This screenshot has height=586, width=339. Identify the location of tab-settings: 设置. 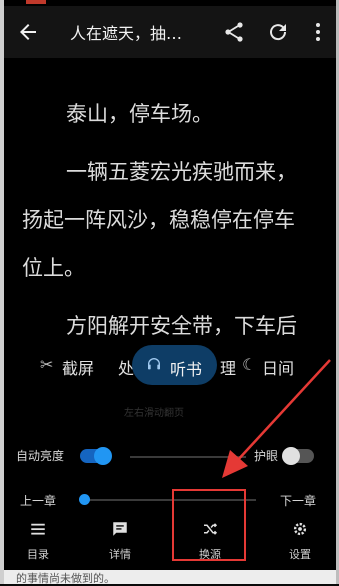
(300, 541).